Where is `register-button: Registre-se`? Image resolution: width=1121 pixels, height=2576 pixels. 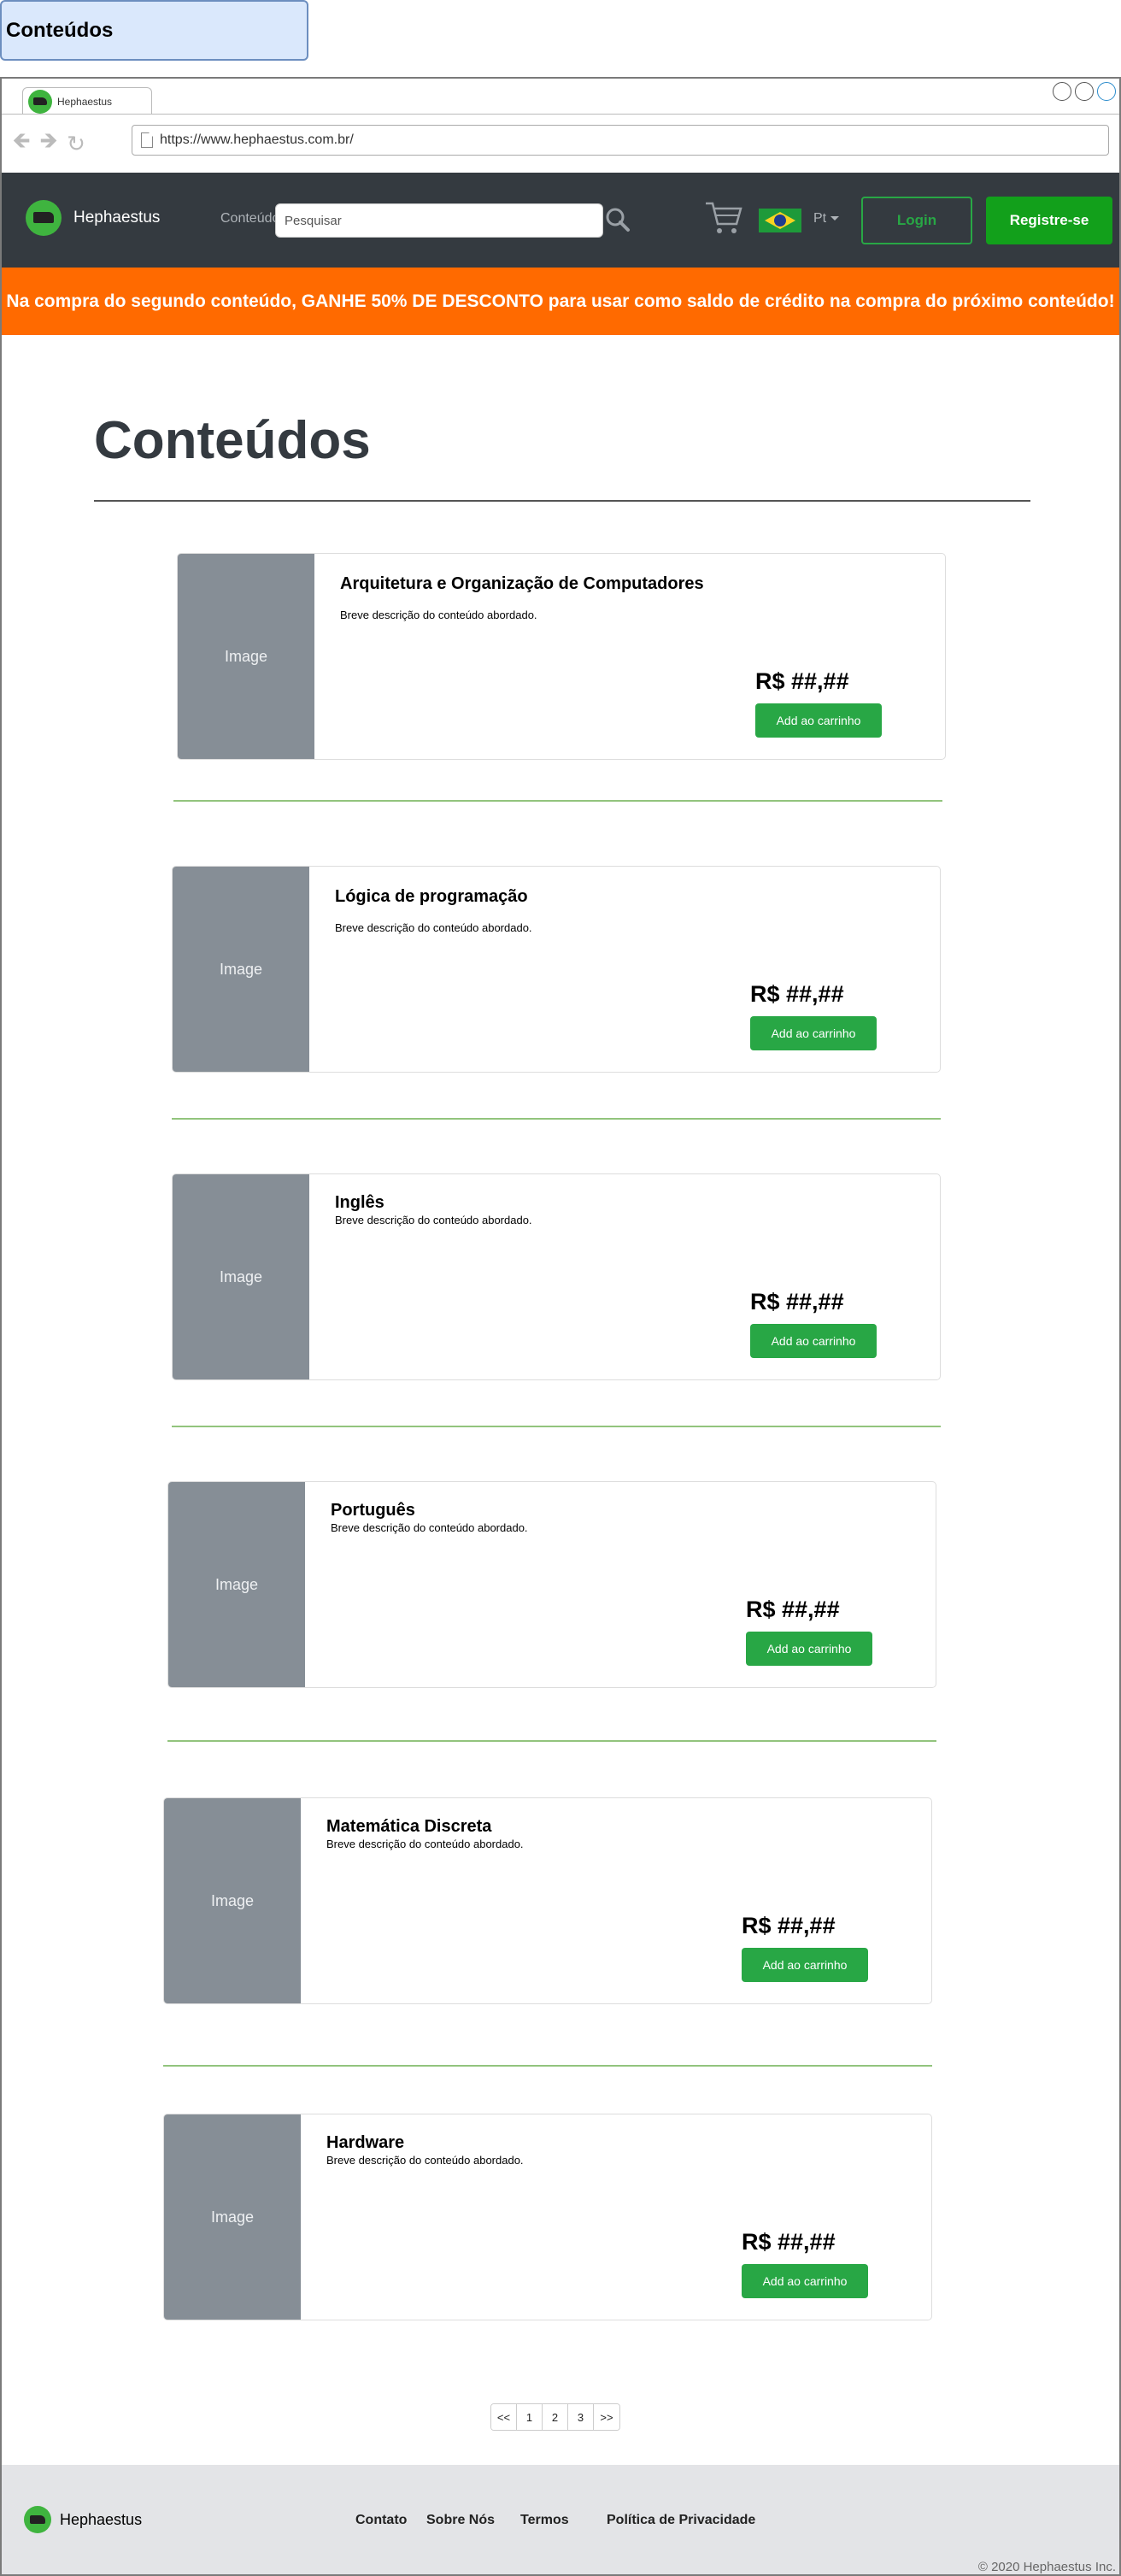
register-button: Registre-se is located at coordinates (1049, 220).